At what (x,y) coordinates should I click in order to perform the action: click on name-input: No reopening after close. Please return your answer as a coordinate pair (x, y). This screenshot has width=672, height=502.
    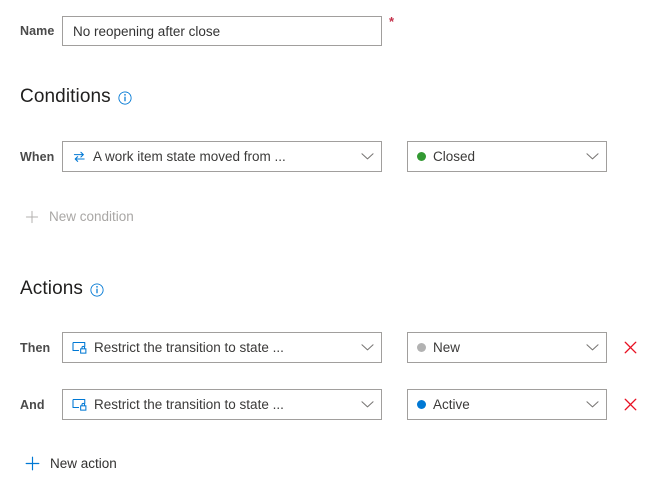
    Looking at the image, I should click on (222, 31).